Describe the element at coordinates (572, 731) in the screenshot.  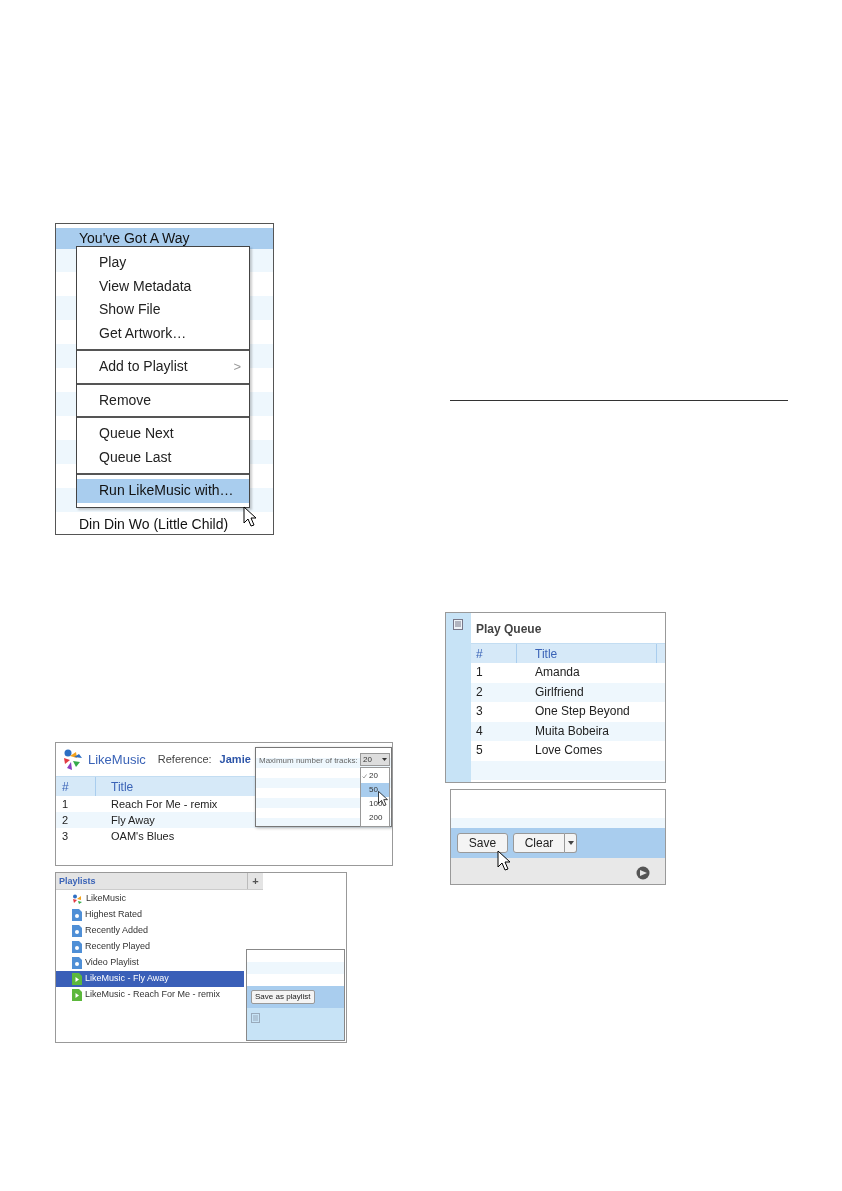
I see `table-cell-text: Muita Bobeira` at that location.